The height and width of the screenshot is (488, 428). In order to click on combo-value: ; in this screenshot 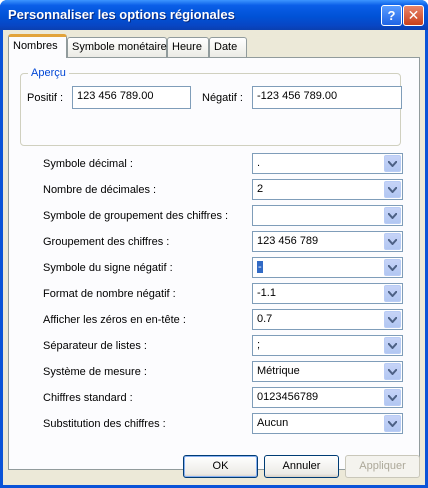, I will do `click(259, 345)`.